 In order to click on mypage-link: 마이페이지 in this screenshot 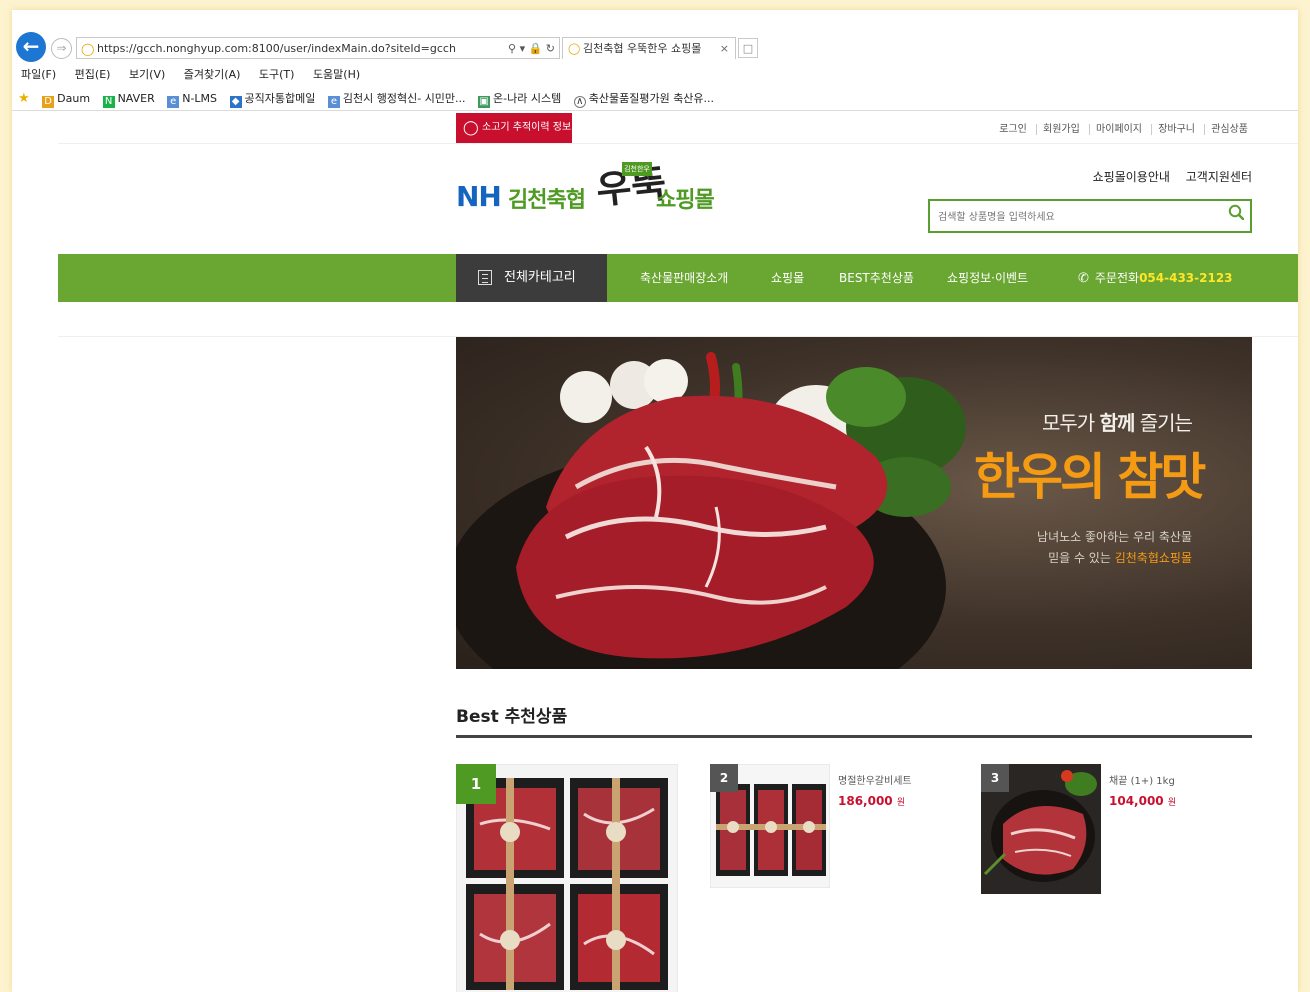, I will do `click(1118, 129)`.